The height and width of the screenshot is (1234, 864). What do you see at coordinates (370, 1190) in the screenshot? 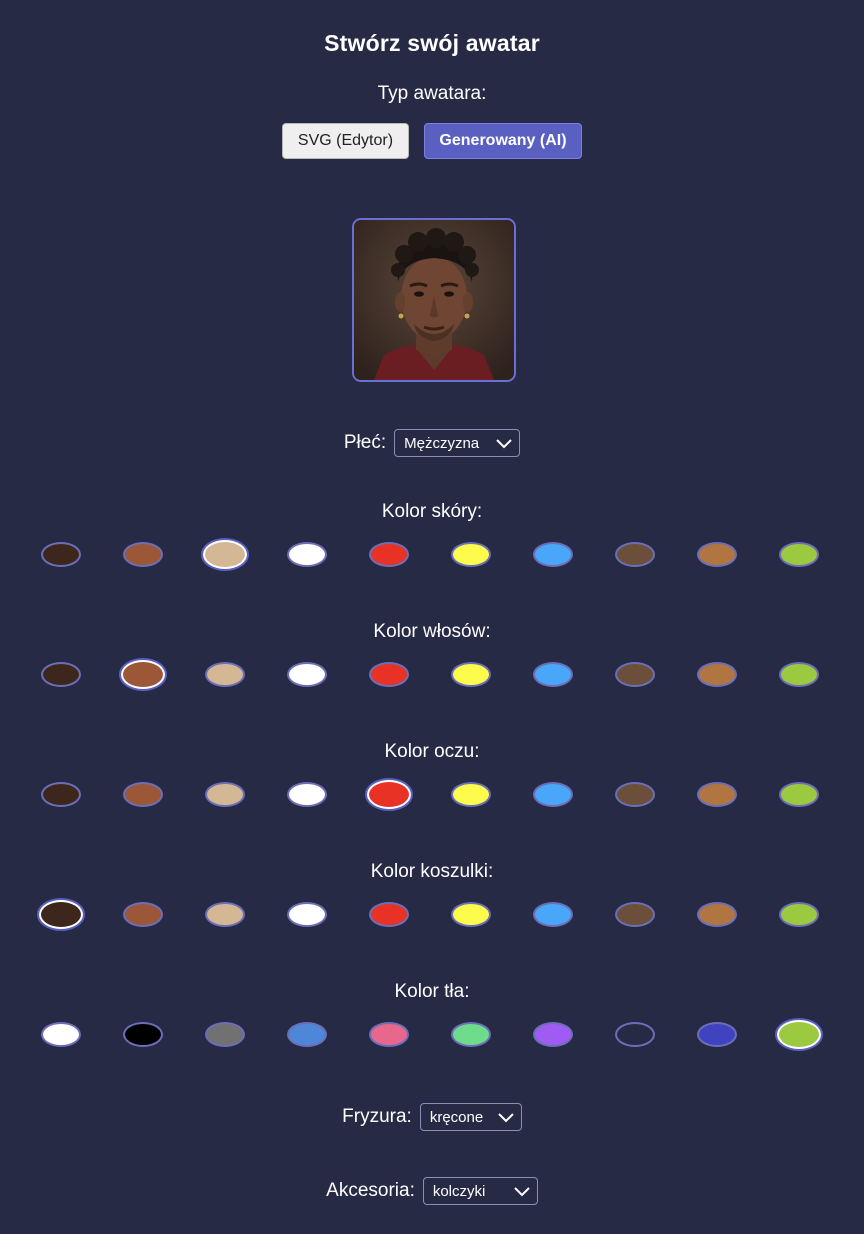
I see `accessories-label: Akcesoria:` at bounding box center [370, 1190].